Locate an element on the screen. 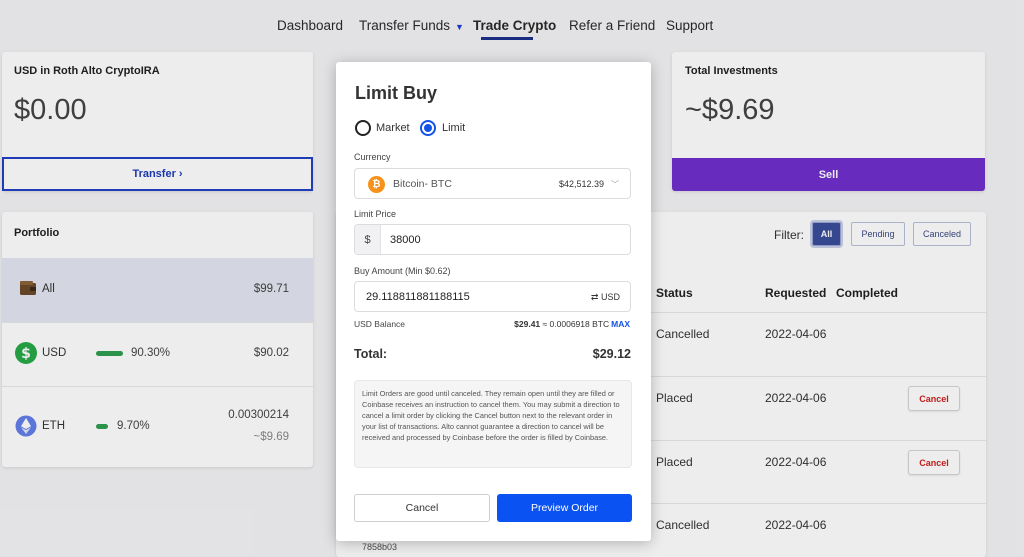 This screenshot has height=557, width=1024. order-id: 7858b03 is located at coordinates (380, 547).